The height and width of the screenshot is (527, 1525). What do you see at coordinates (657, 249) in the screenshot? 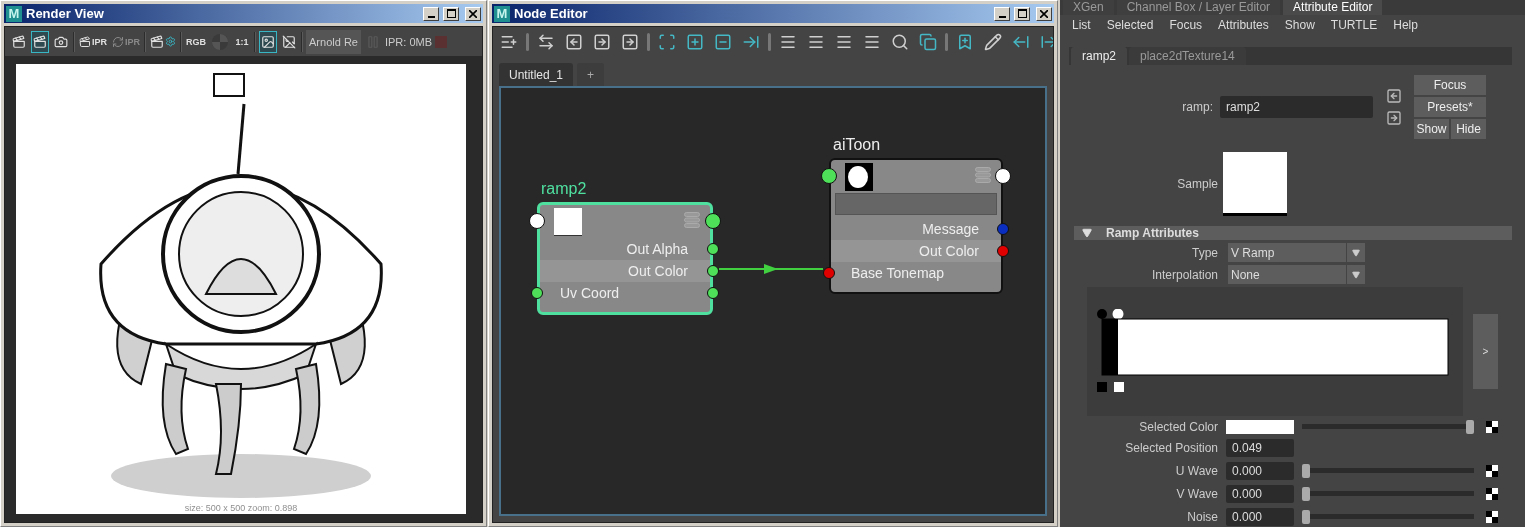
I see `port-label: Out Alpha` at bounding box center [657, 249].